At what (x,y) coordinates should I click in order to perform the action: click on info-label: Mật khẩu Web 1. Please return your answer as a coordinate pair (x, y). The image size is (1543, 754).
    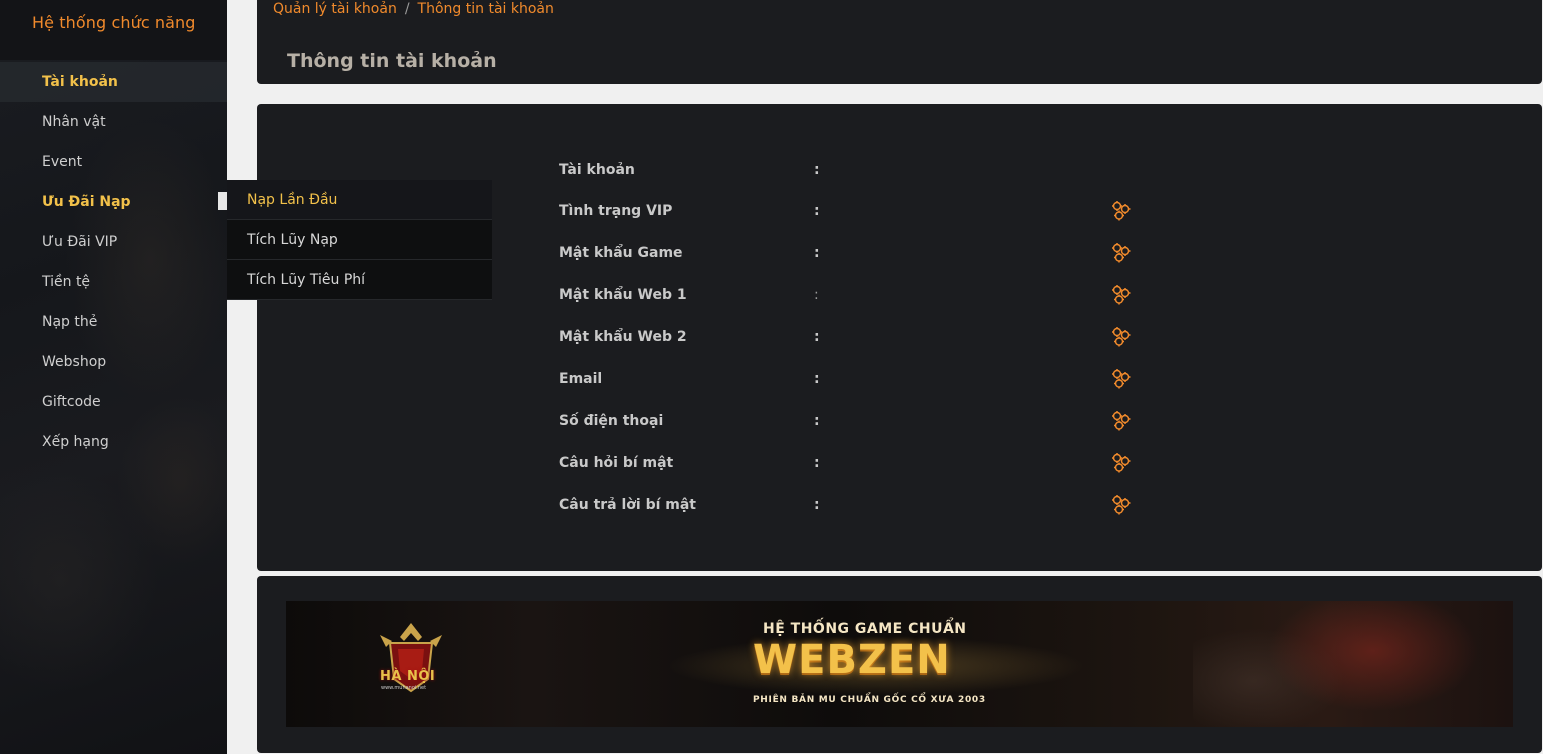
    Looking at the image, I should click on (623, 295).